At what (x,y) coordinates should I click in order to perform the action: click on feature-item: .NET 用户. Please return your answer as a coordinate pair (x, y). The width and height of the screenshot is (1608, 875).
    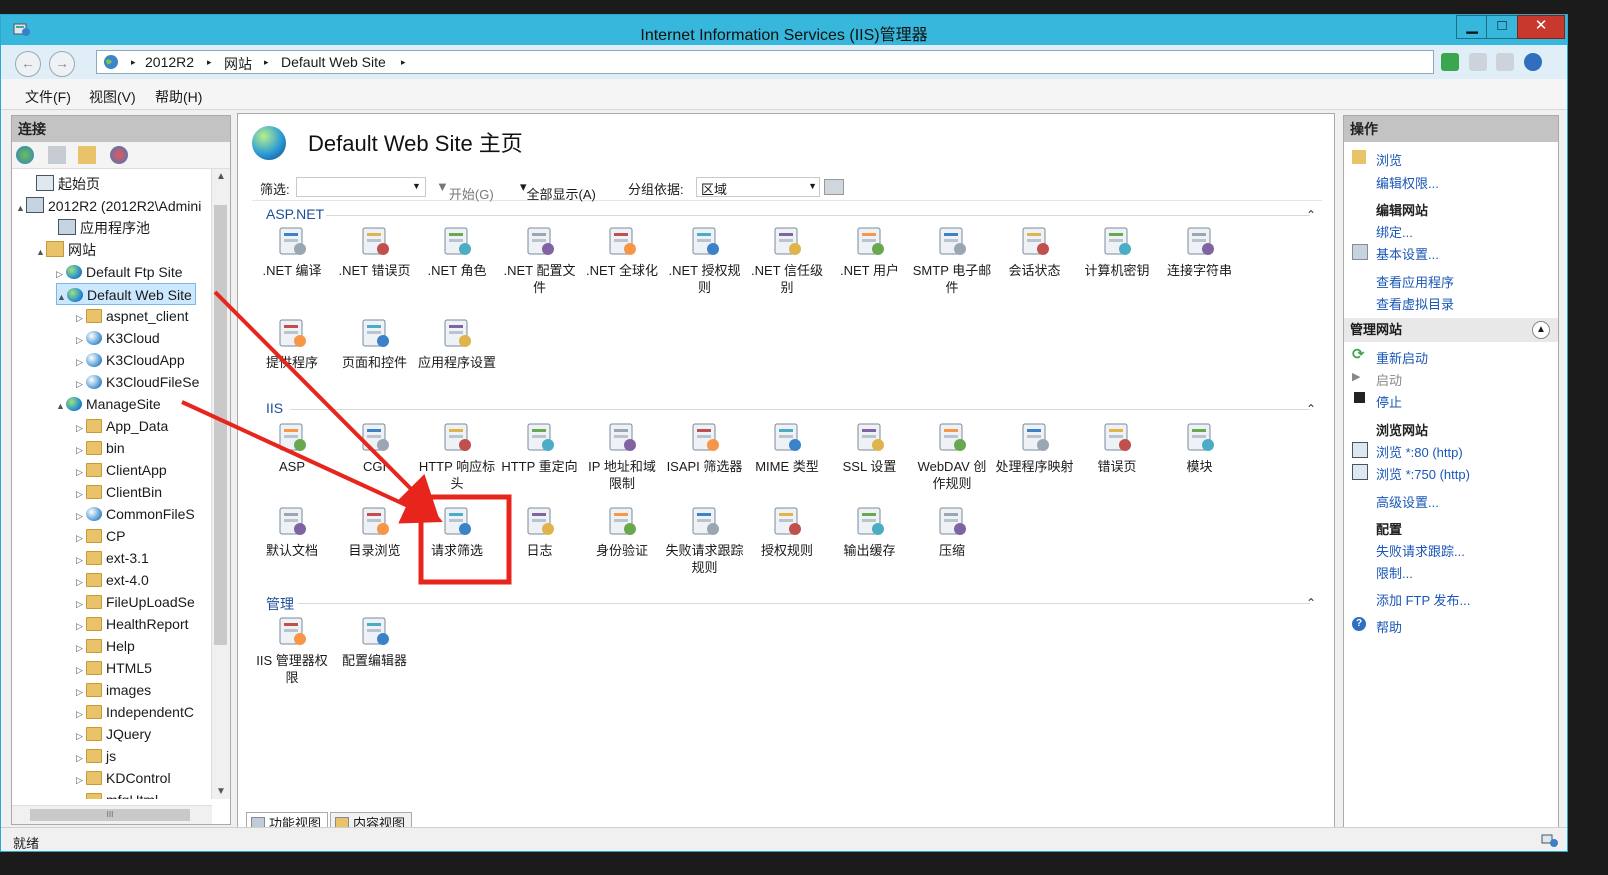
    Looking at the image, I should click on (870, 251).